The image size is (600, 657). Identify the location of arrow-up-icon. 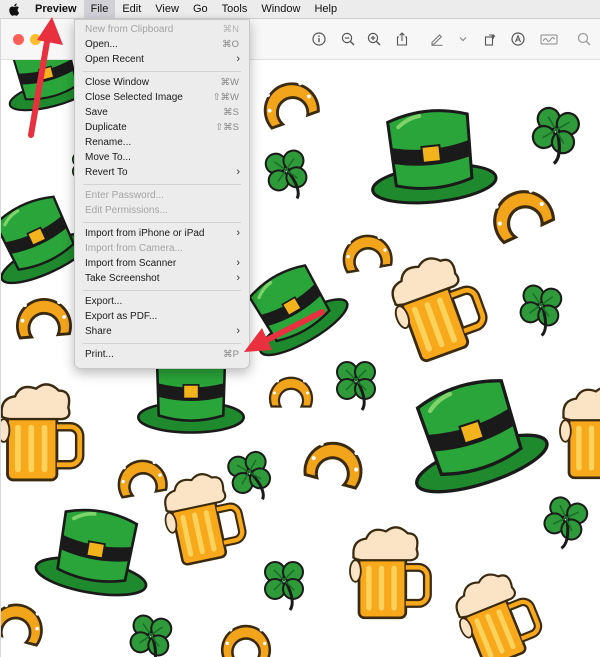
(45, 77).